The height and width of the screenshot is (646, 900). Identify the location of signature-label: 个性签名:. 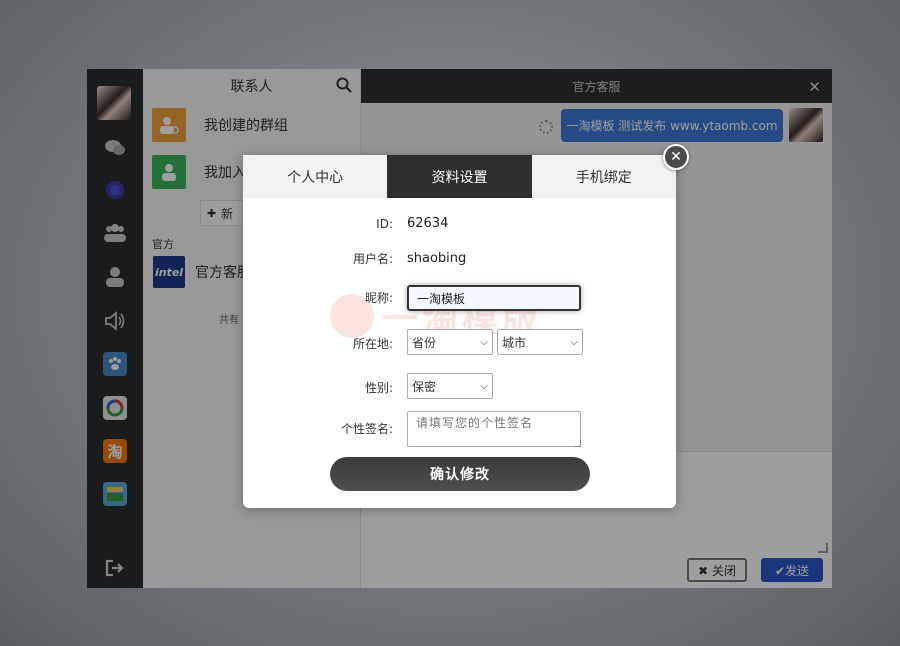
(366, 429).